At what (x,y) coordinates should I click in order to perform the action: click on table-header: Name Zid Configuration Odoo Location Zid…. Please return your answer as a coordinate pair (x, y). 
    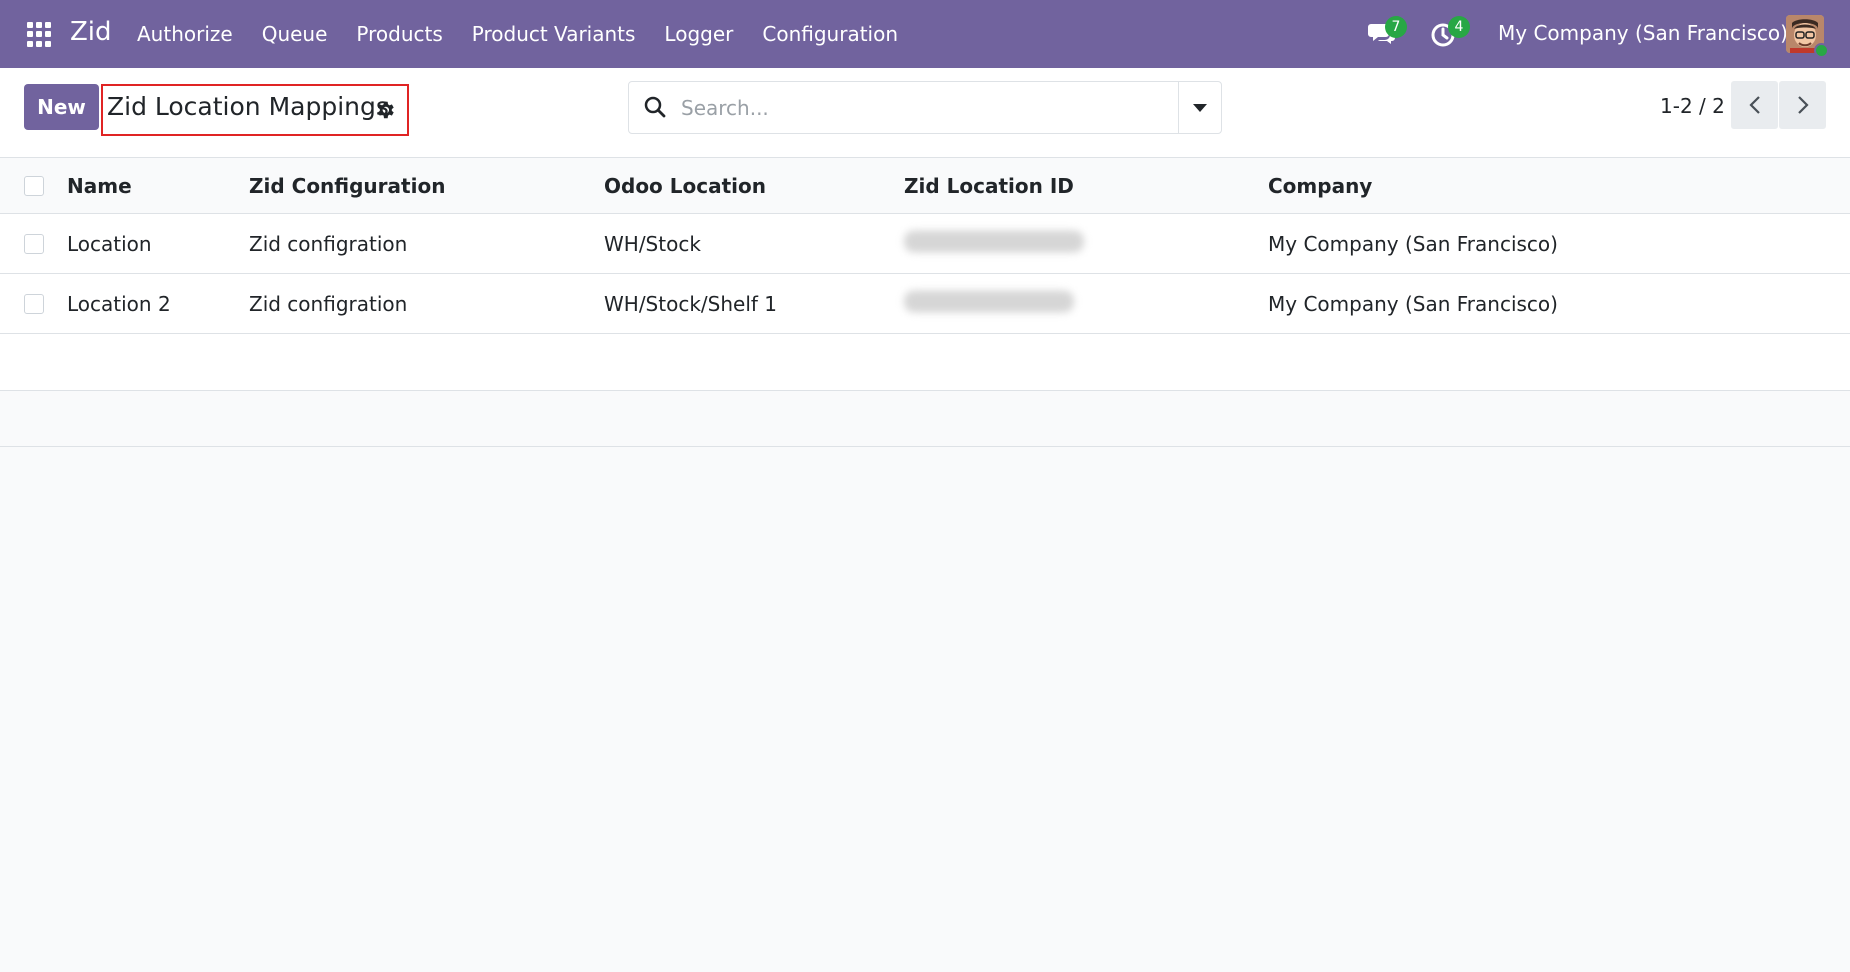
    Looking at the image, I should click on (925, 186).